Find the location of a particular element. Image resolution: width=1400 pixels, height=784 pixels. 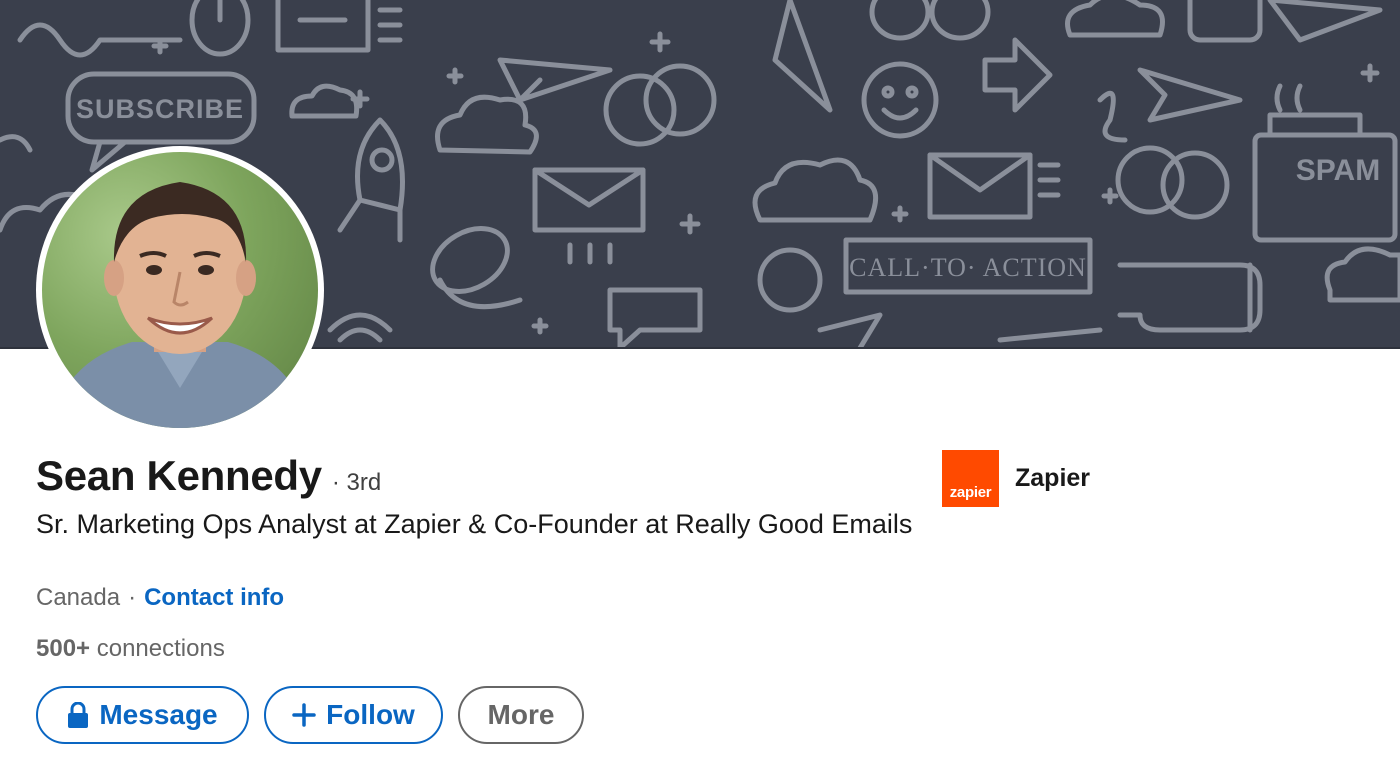

lock-icon is located at coordinates (78, 715).